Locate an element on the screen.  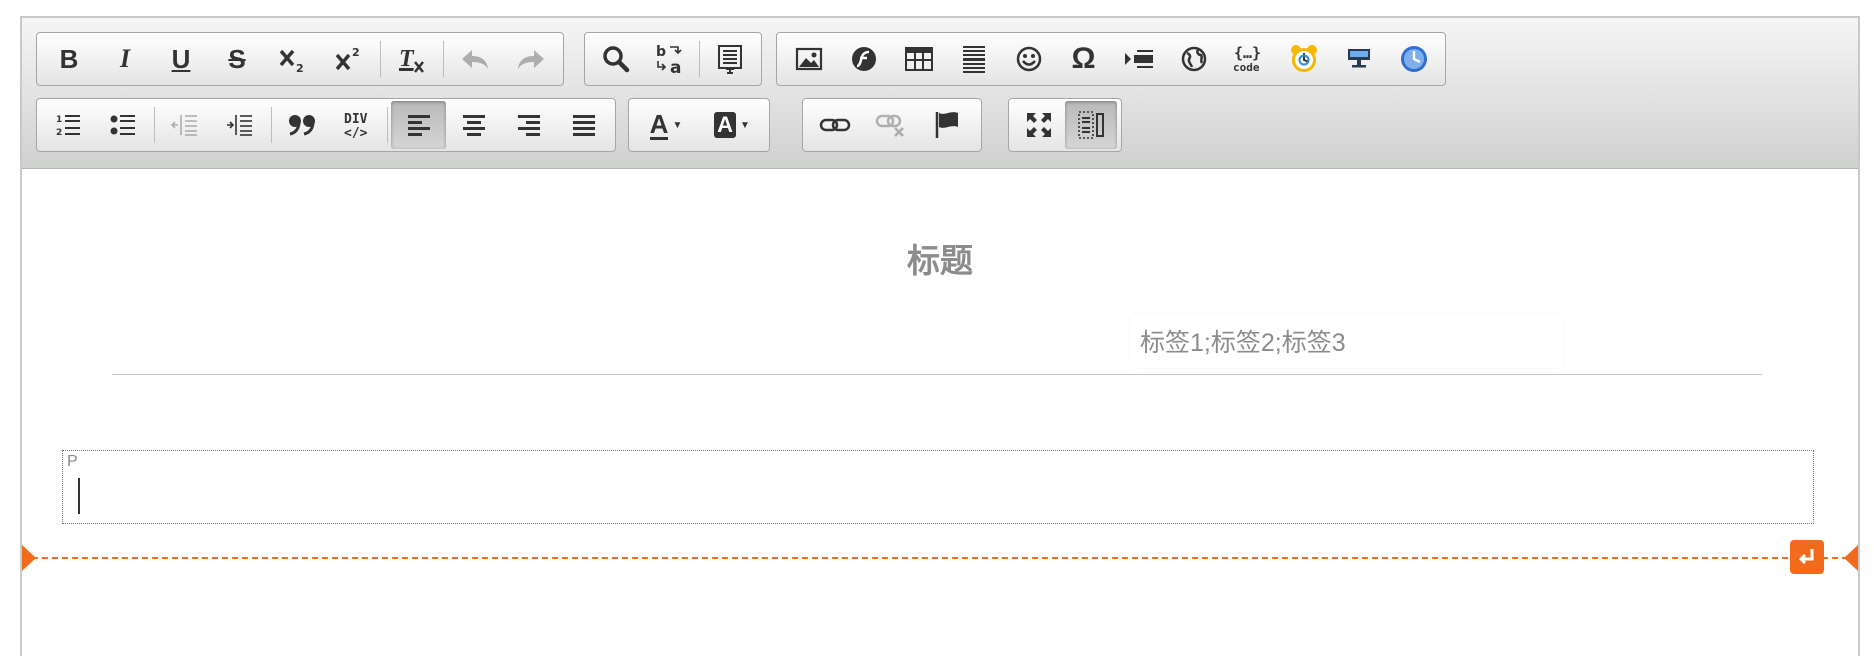
code-snippet-button: {…} code is located at coordinates (1248, 59).